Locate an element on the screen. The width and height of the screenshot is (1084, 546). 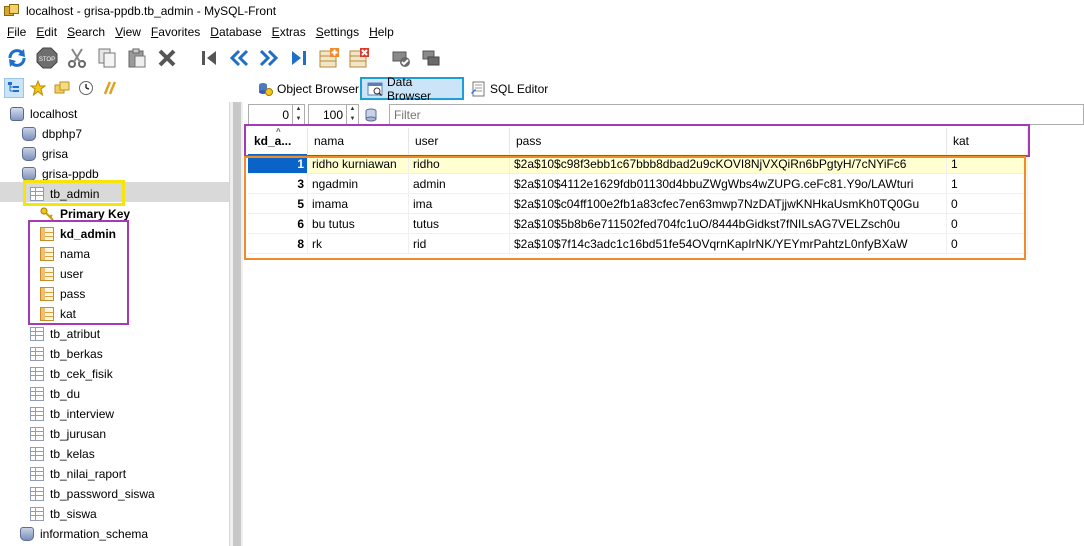
sql-log-icon is located at coordinates (110, 88).